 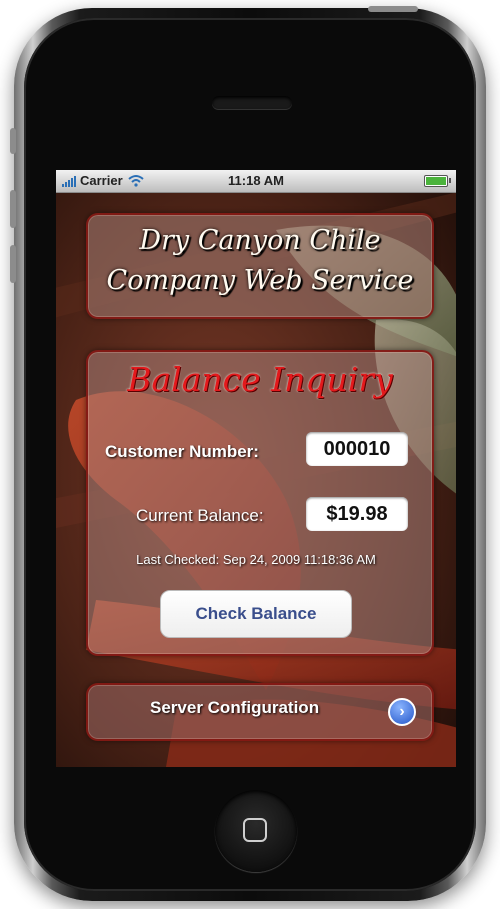 What do you see at coordinates (13, 209) in the screenshot?
I see `volume-up-button` at bounding box center [13, 209].